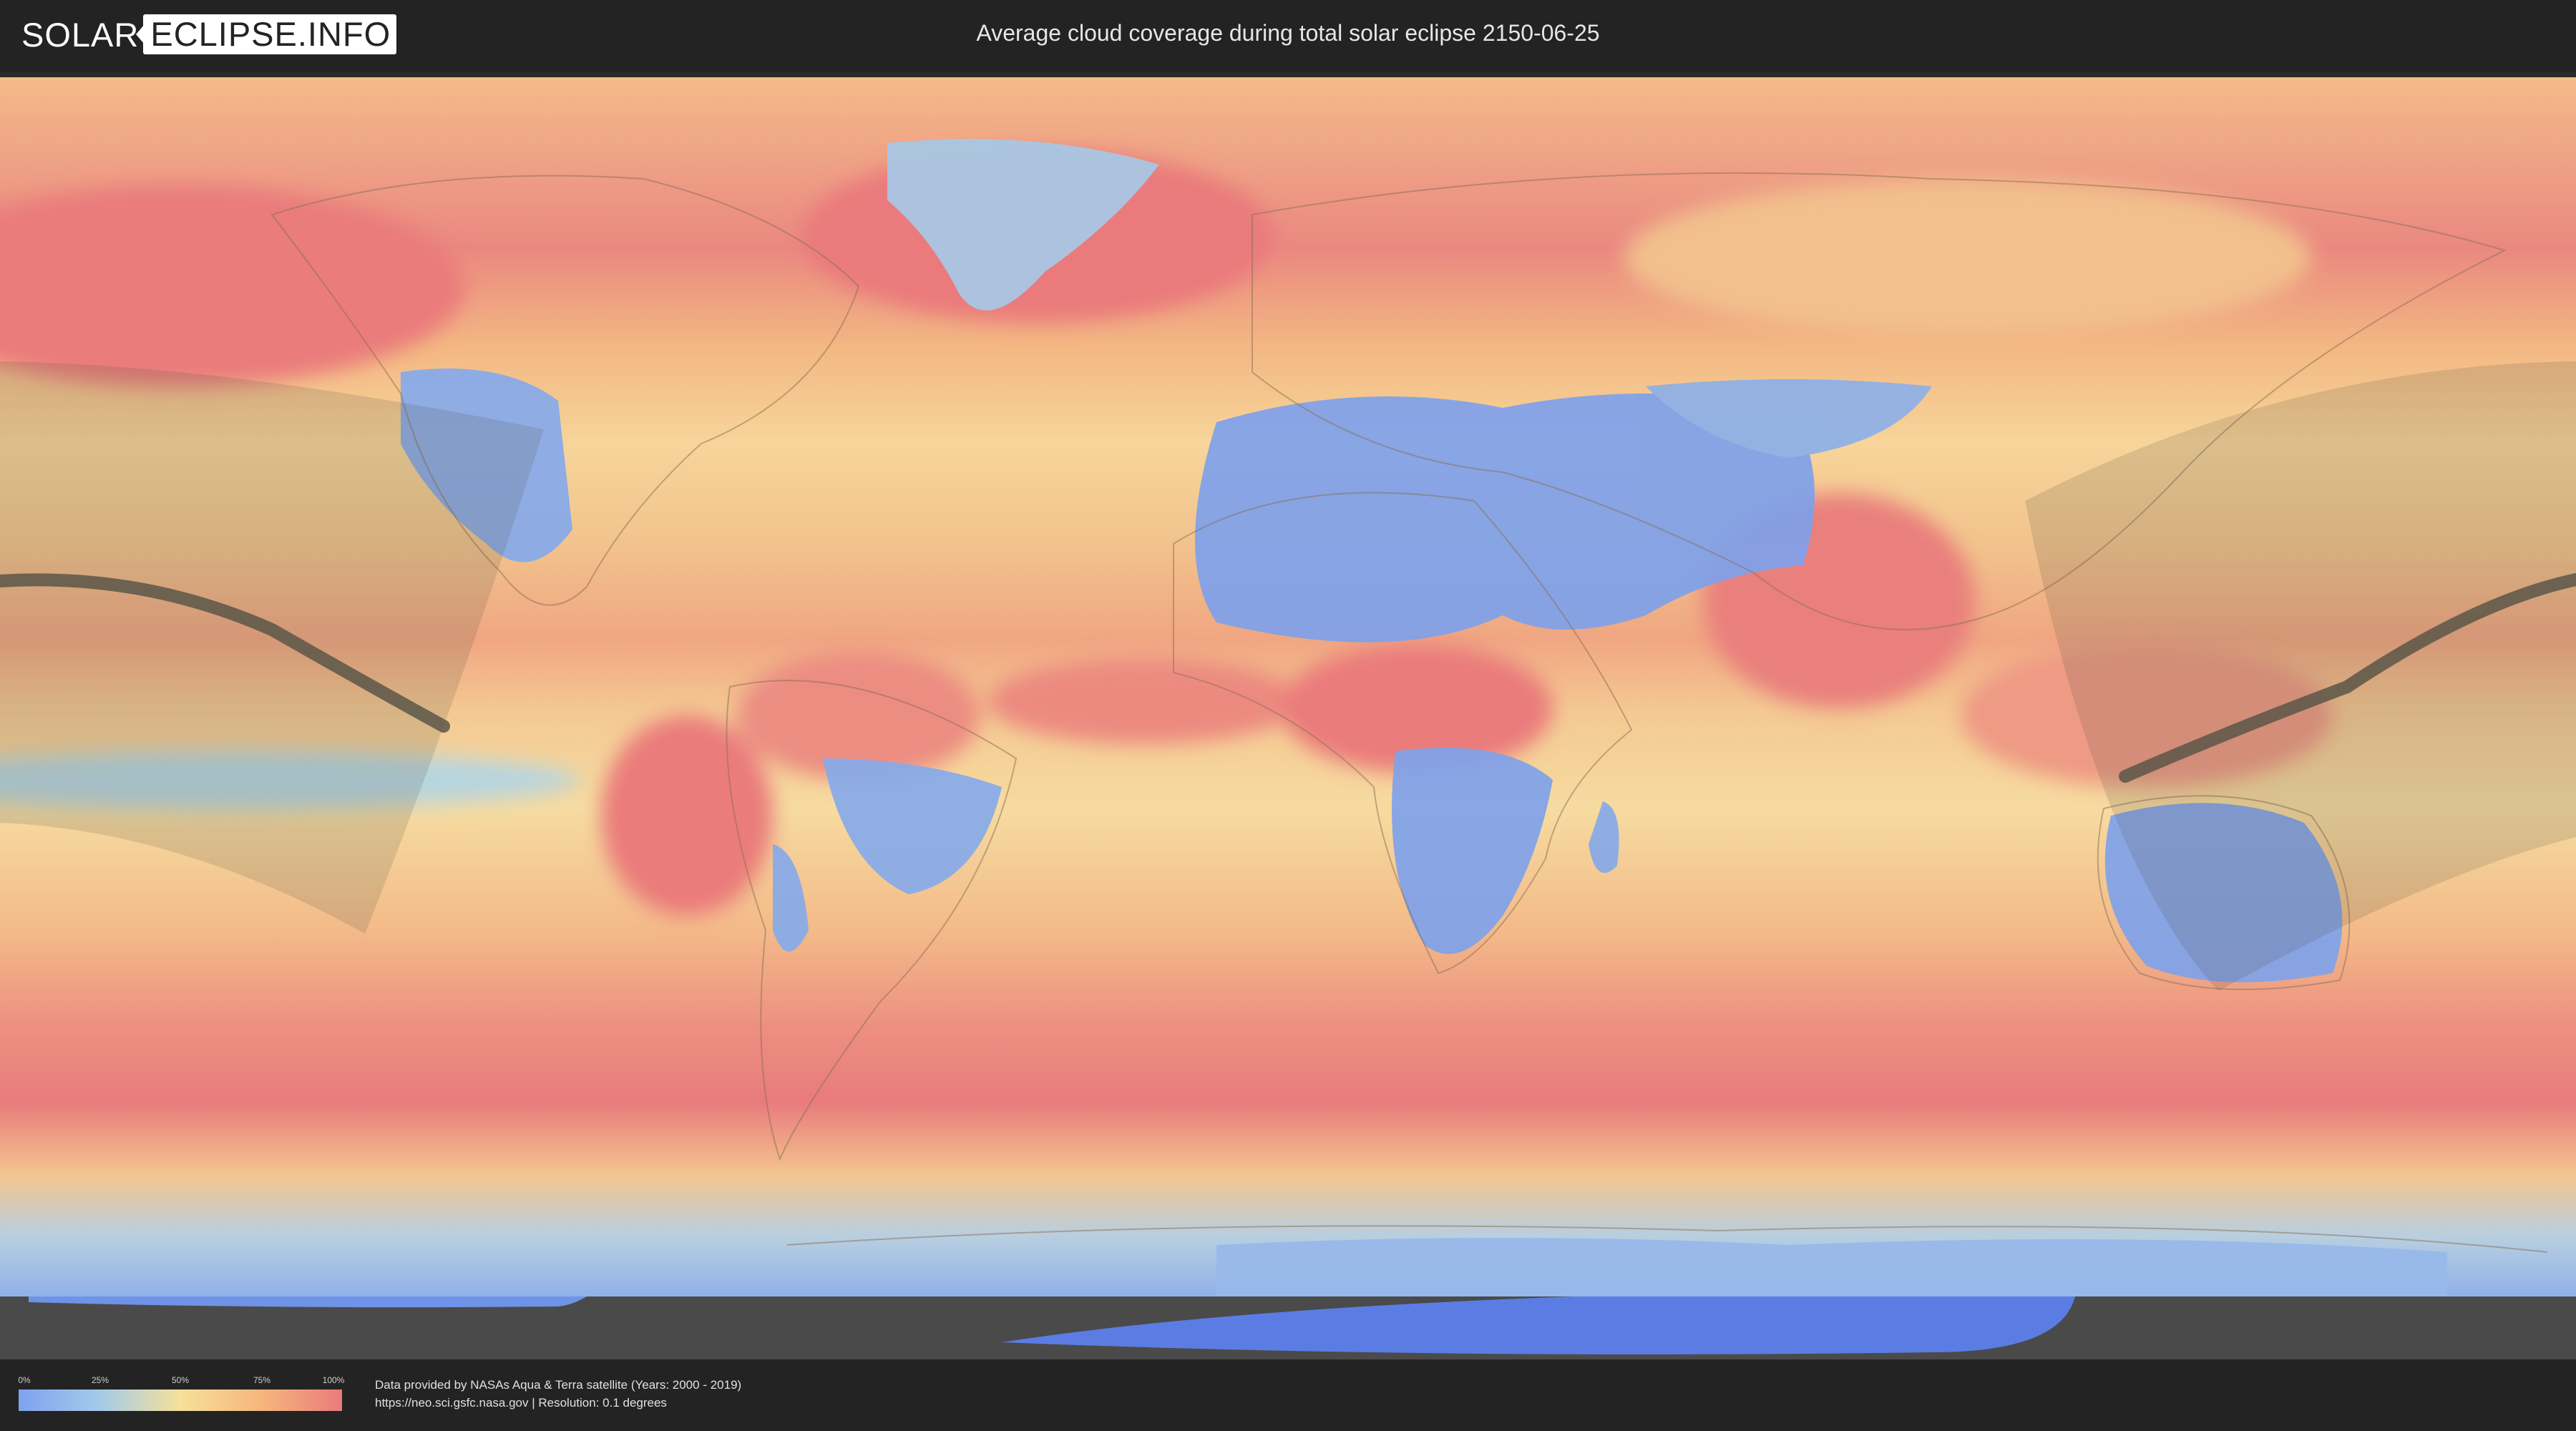 Image resolution: width=2576 pixels, height=1431 pixels. Describe the element at coordinates (1967, 257) in the screenshot. I see `siberia-cloud` at that location.